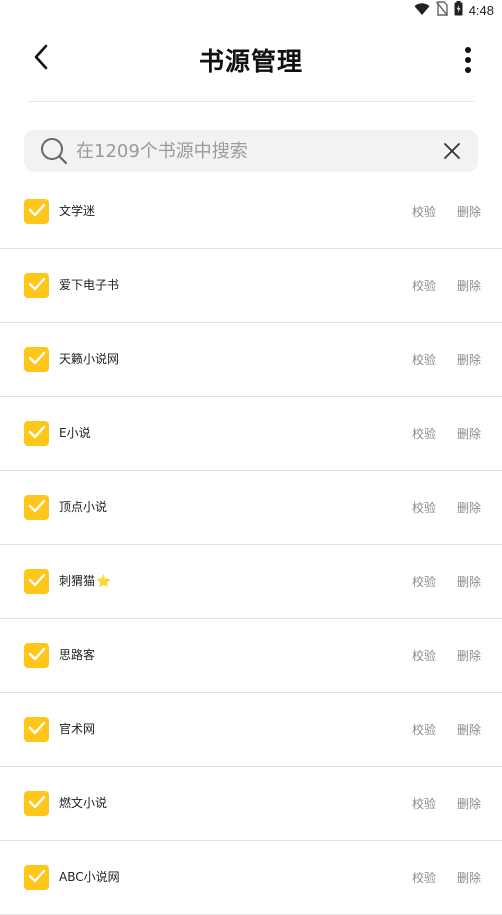  I want to click on source-name-wrap: 燃文小说, so click(83, 802).